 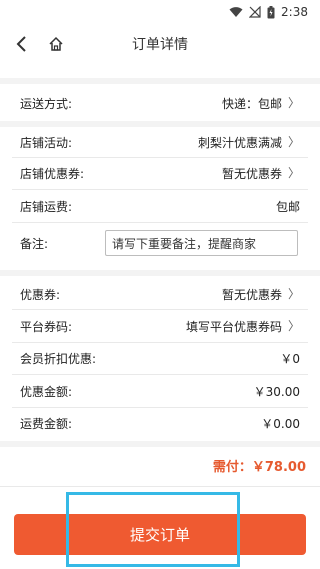 What do you see at coordinates (58, 358) in the screenshot?
I see `member-discount-label: 会员折扣优惠:` at bounding box center [58, 358].